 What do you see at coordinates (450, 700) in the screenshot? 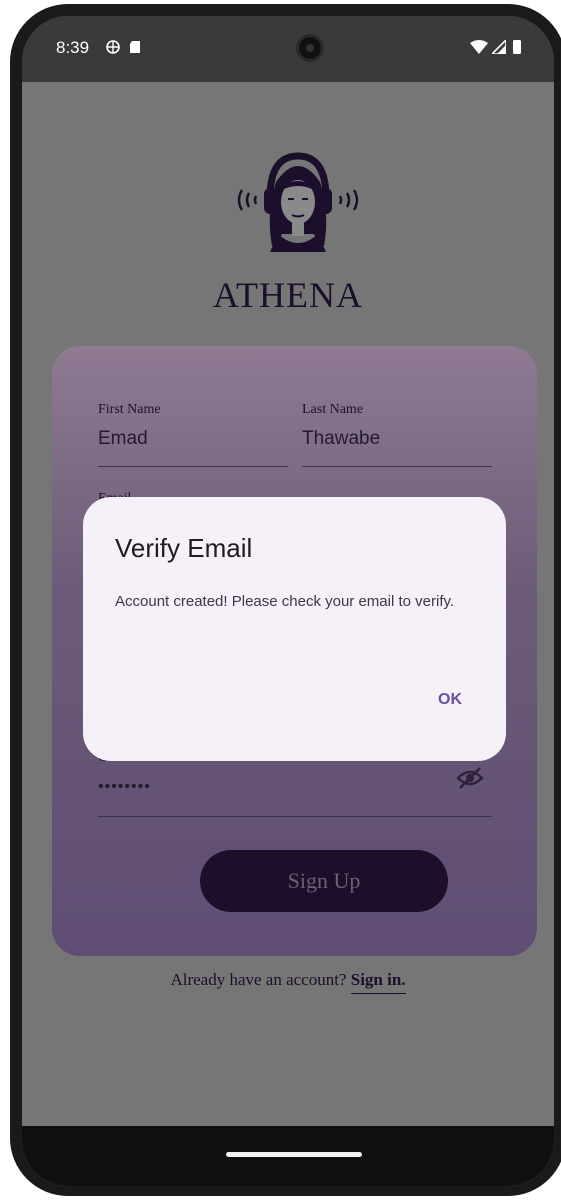
I see `dialog-ok-button: OK` at bounding box center [450, 700].